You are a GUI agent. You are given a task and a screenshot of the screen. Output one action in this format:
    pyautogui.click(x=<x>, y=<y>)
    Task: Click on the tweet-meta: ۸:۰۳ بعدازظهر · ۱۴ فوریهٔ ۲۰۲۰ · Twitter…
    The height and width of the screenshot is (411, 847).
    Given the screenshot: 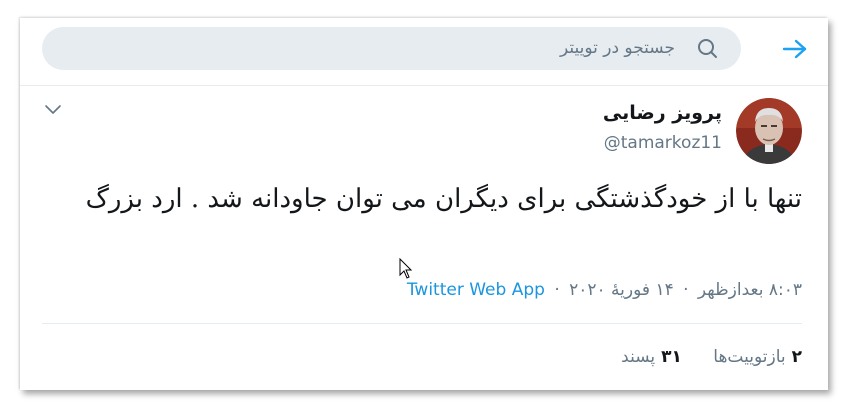 What is the action you would take?
    pyautogui.click(x=604, y=290)
    